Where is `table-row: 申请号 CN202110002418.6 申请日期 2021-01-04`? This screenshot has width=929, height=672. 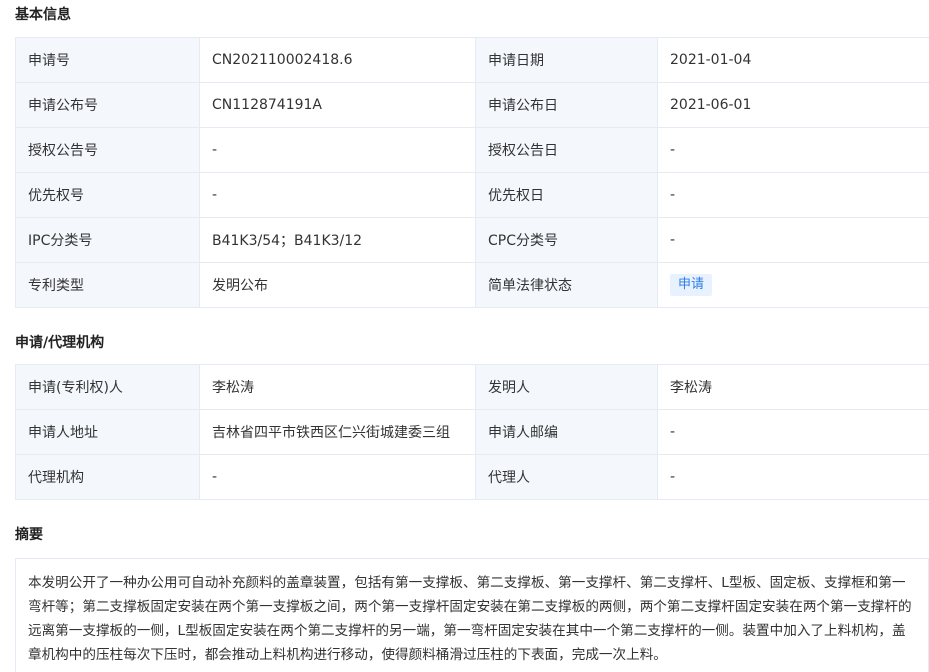 table-row: 申请号 CN202110002418.6 申请日期 2021-01-04 is located at coordinates (472, 60).